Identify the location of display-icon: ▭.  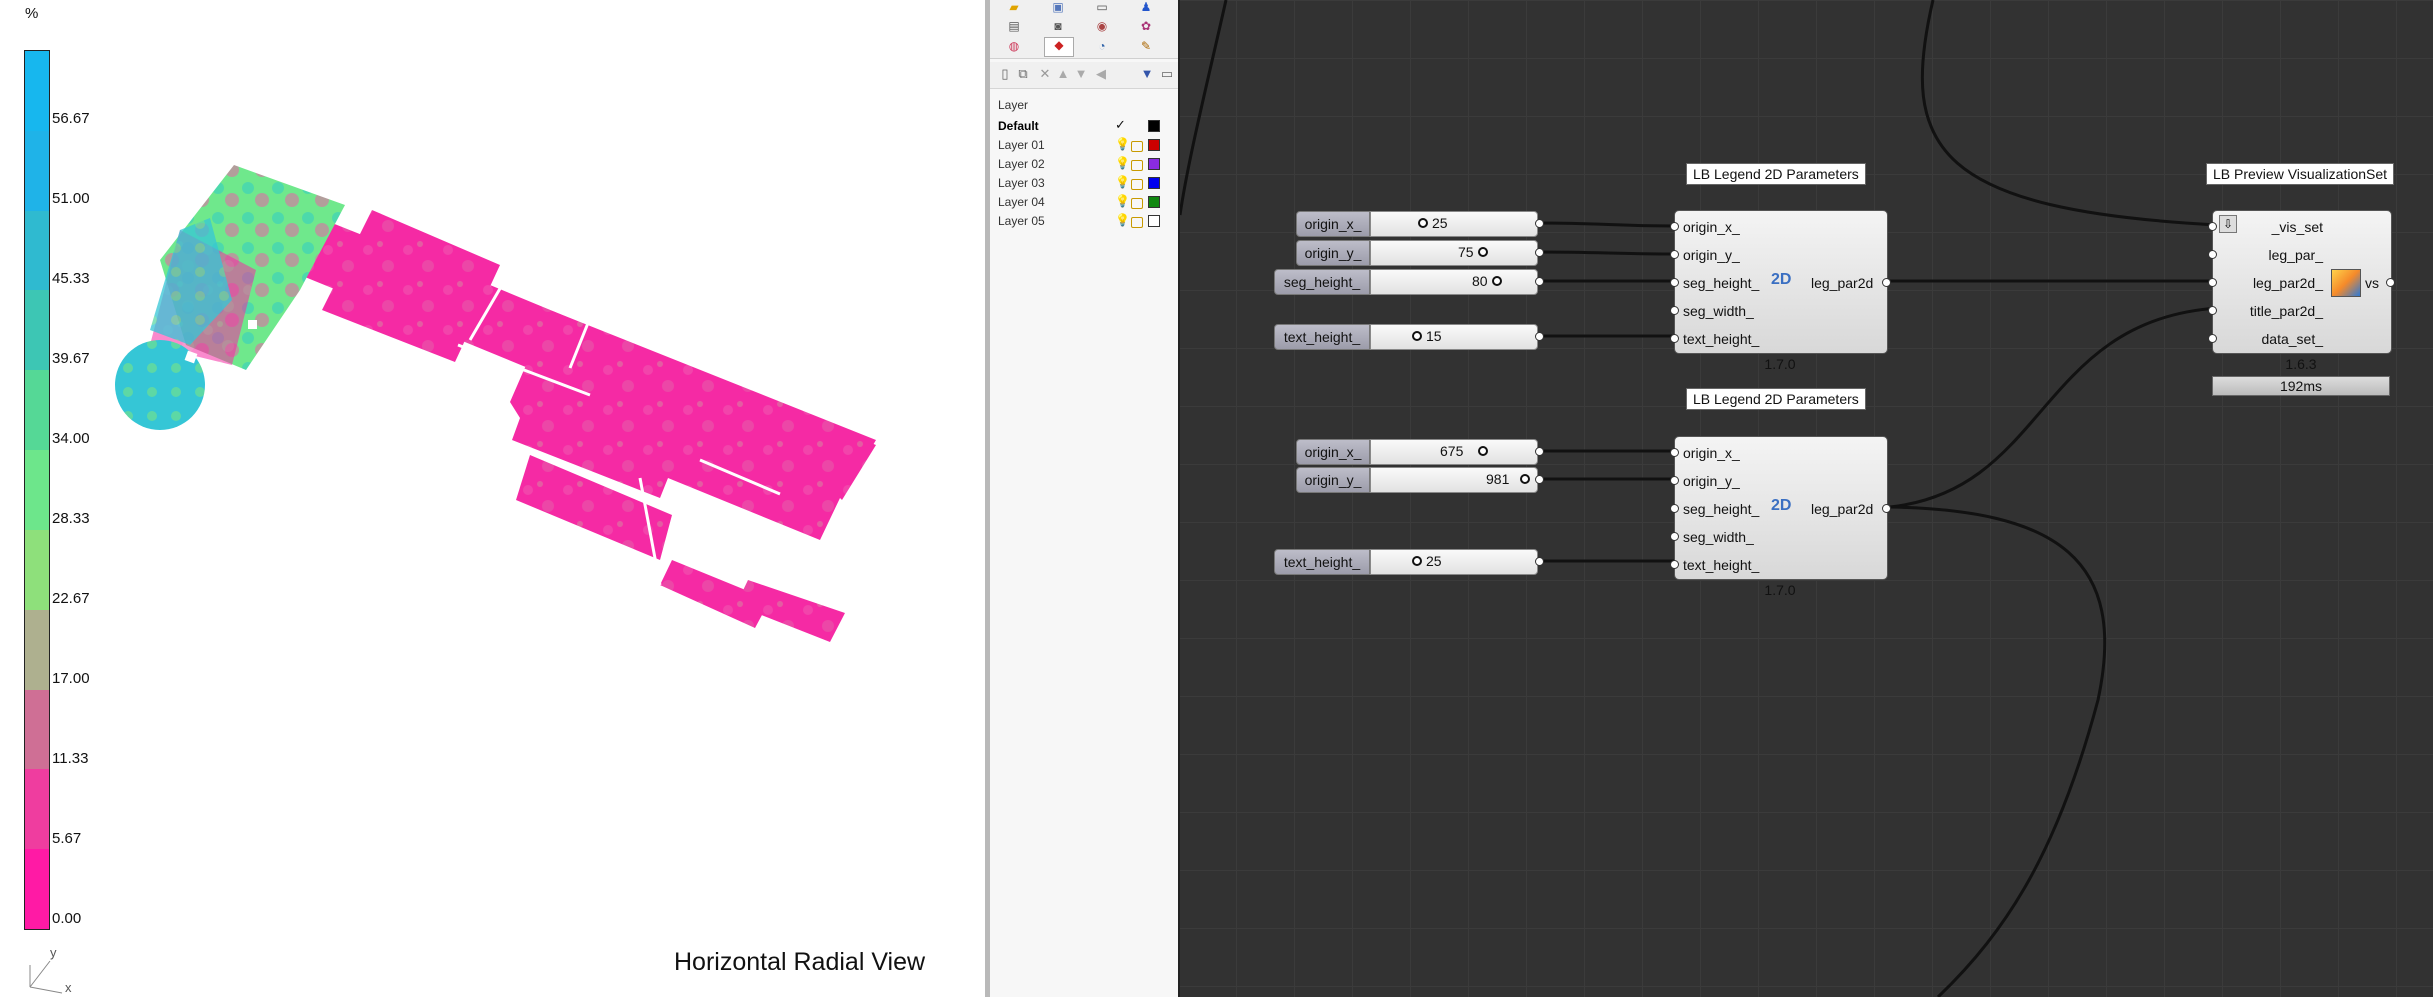
(1102, 7).